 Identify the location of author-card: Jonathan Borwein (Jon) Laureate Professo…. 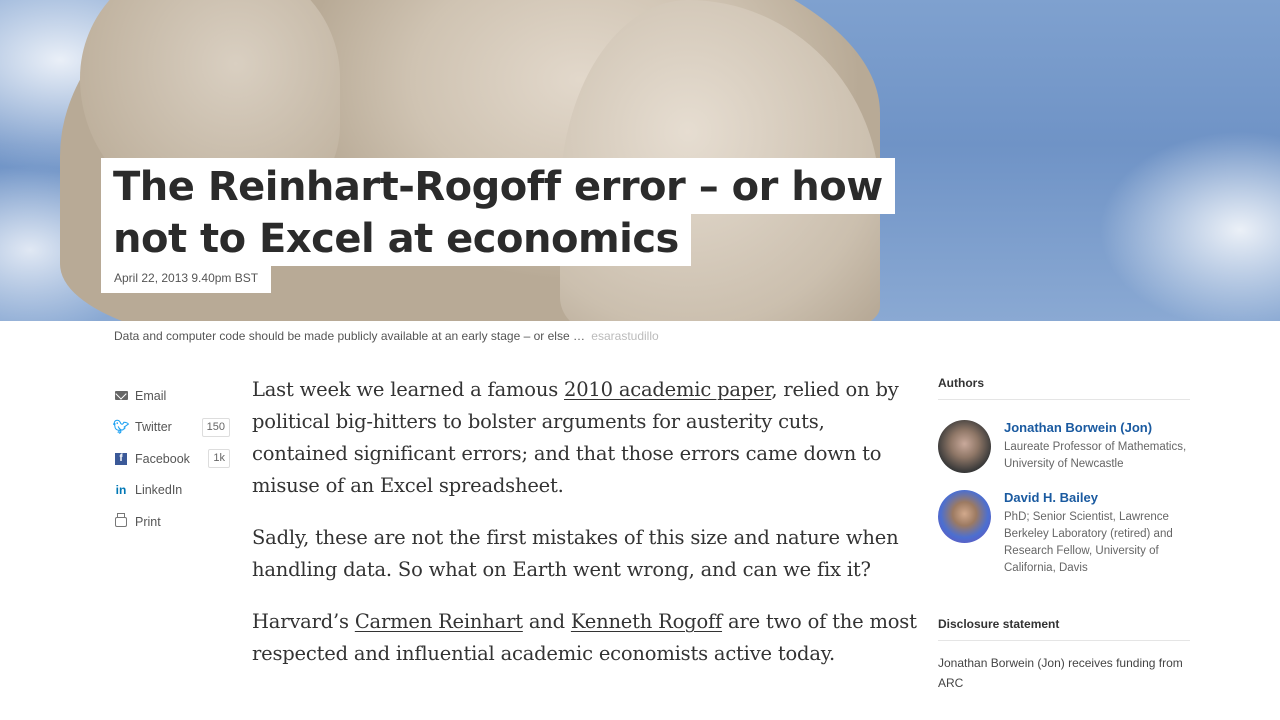
(1064, 446).